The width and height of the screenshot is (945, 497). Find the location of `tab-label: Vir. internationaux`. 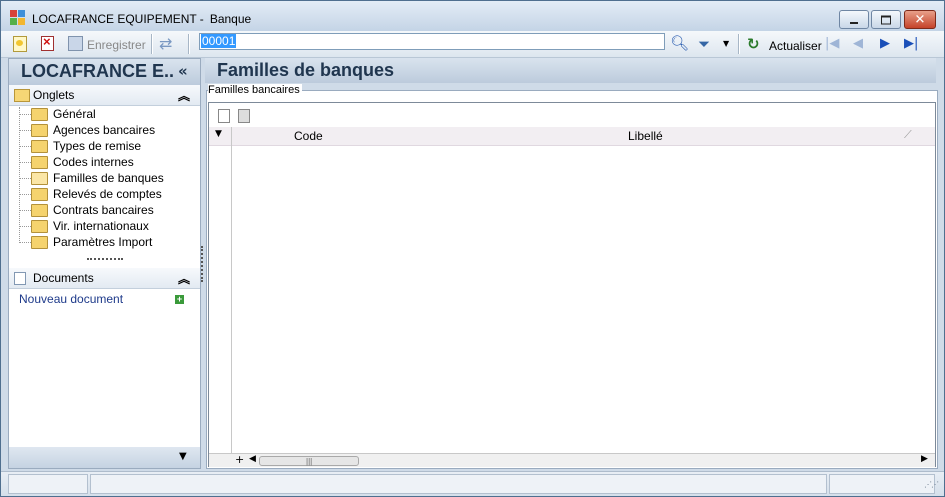

tab-label: Vir. internationaux is located at coordinates (101, 226).